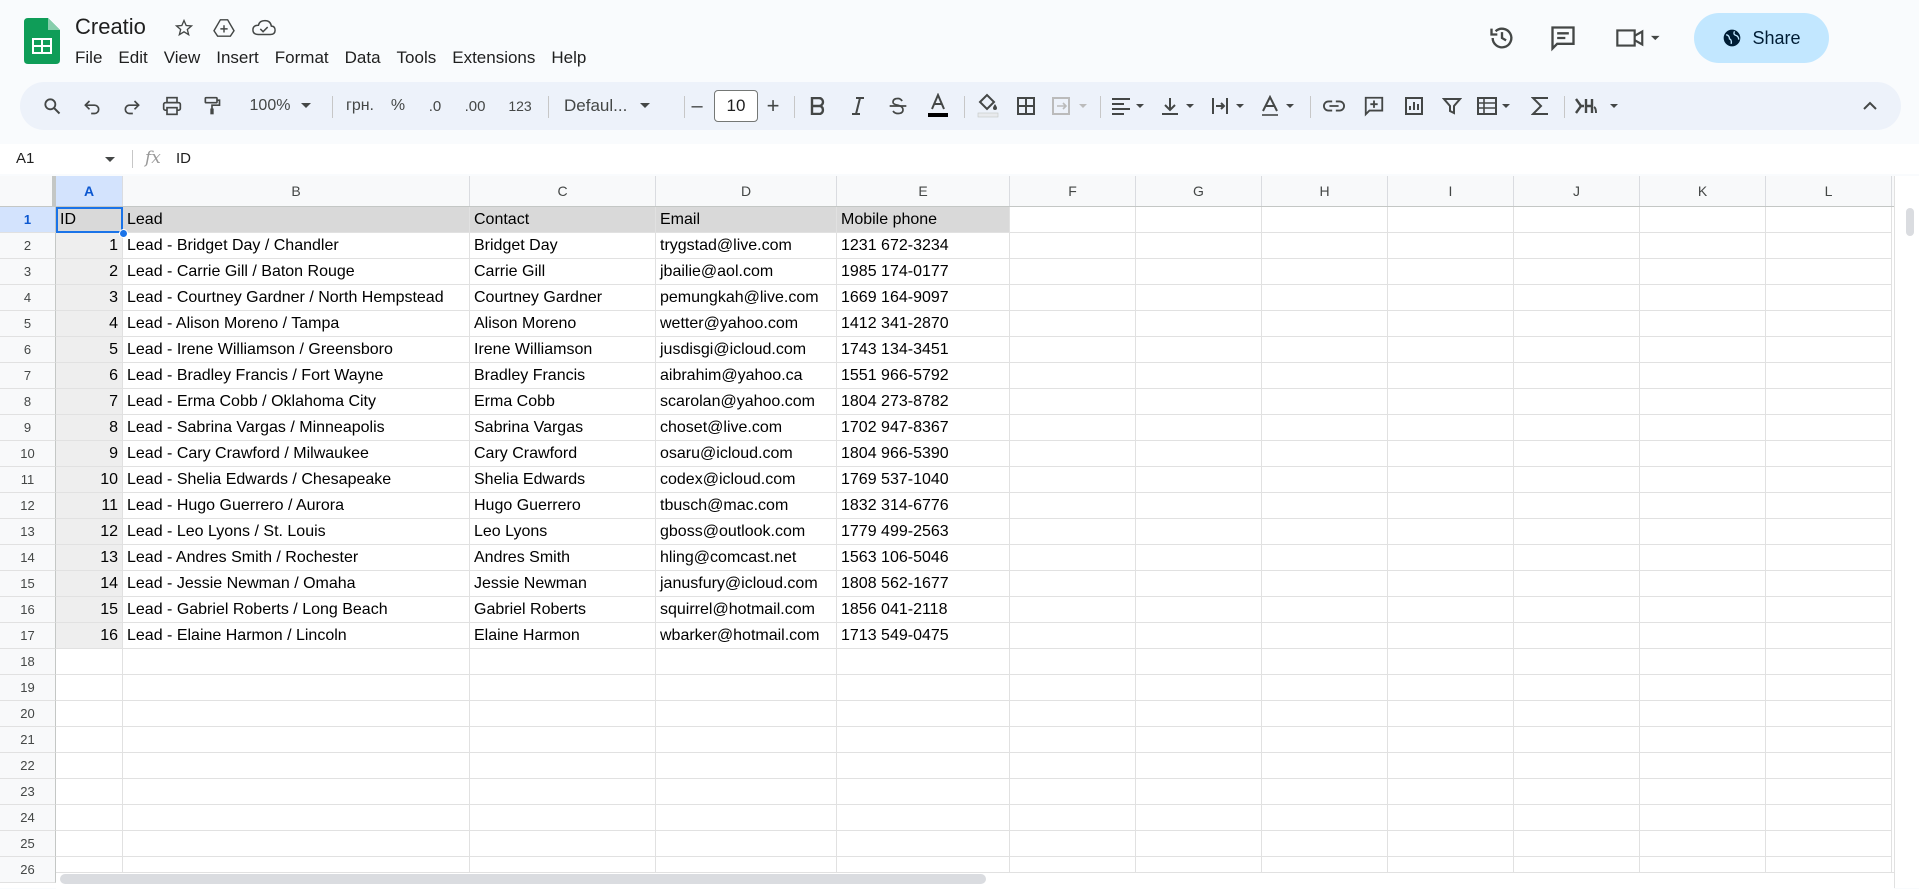 The width and height of the screenshot is (1919, 889). Describe the element at coordinates (746, 324) in the screenshot. I see `data-cell: wetter@yahoo.com` at that location.